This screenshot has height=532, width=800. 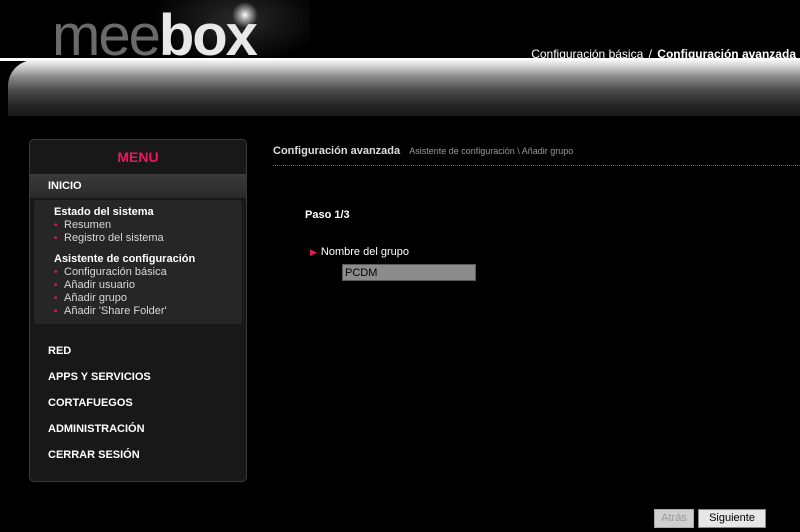 I want to click on submenu-link-anadir-usuario: Añadir usuario, so click(x=148, y=285).